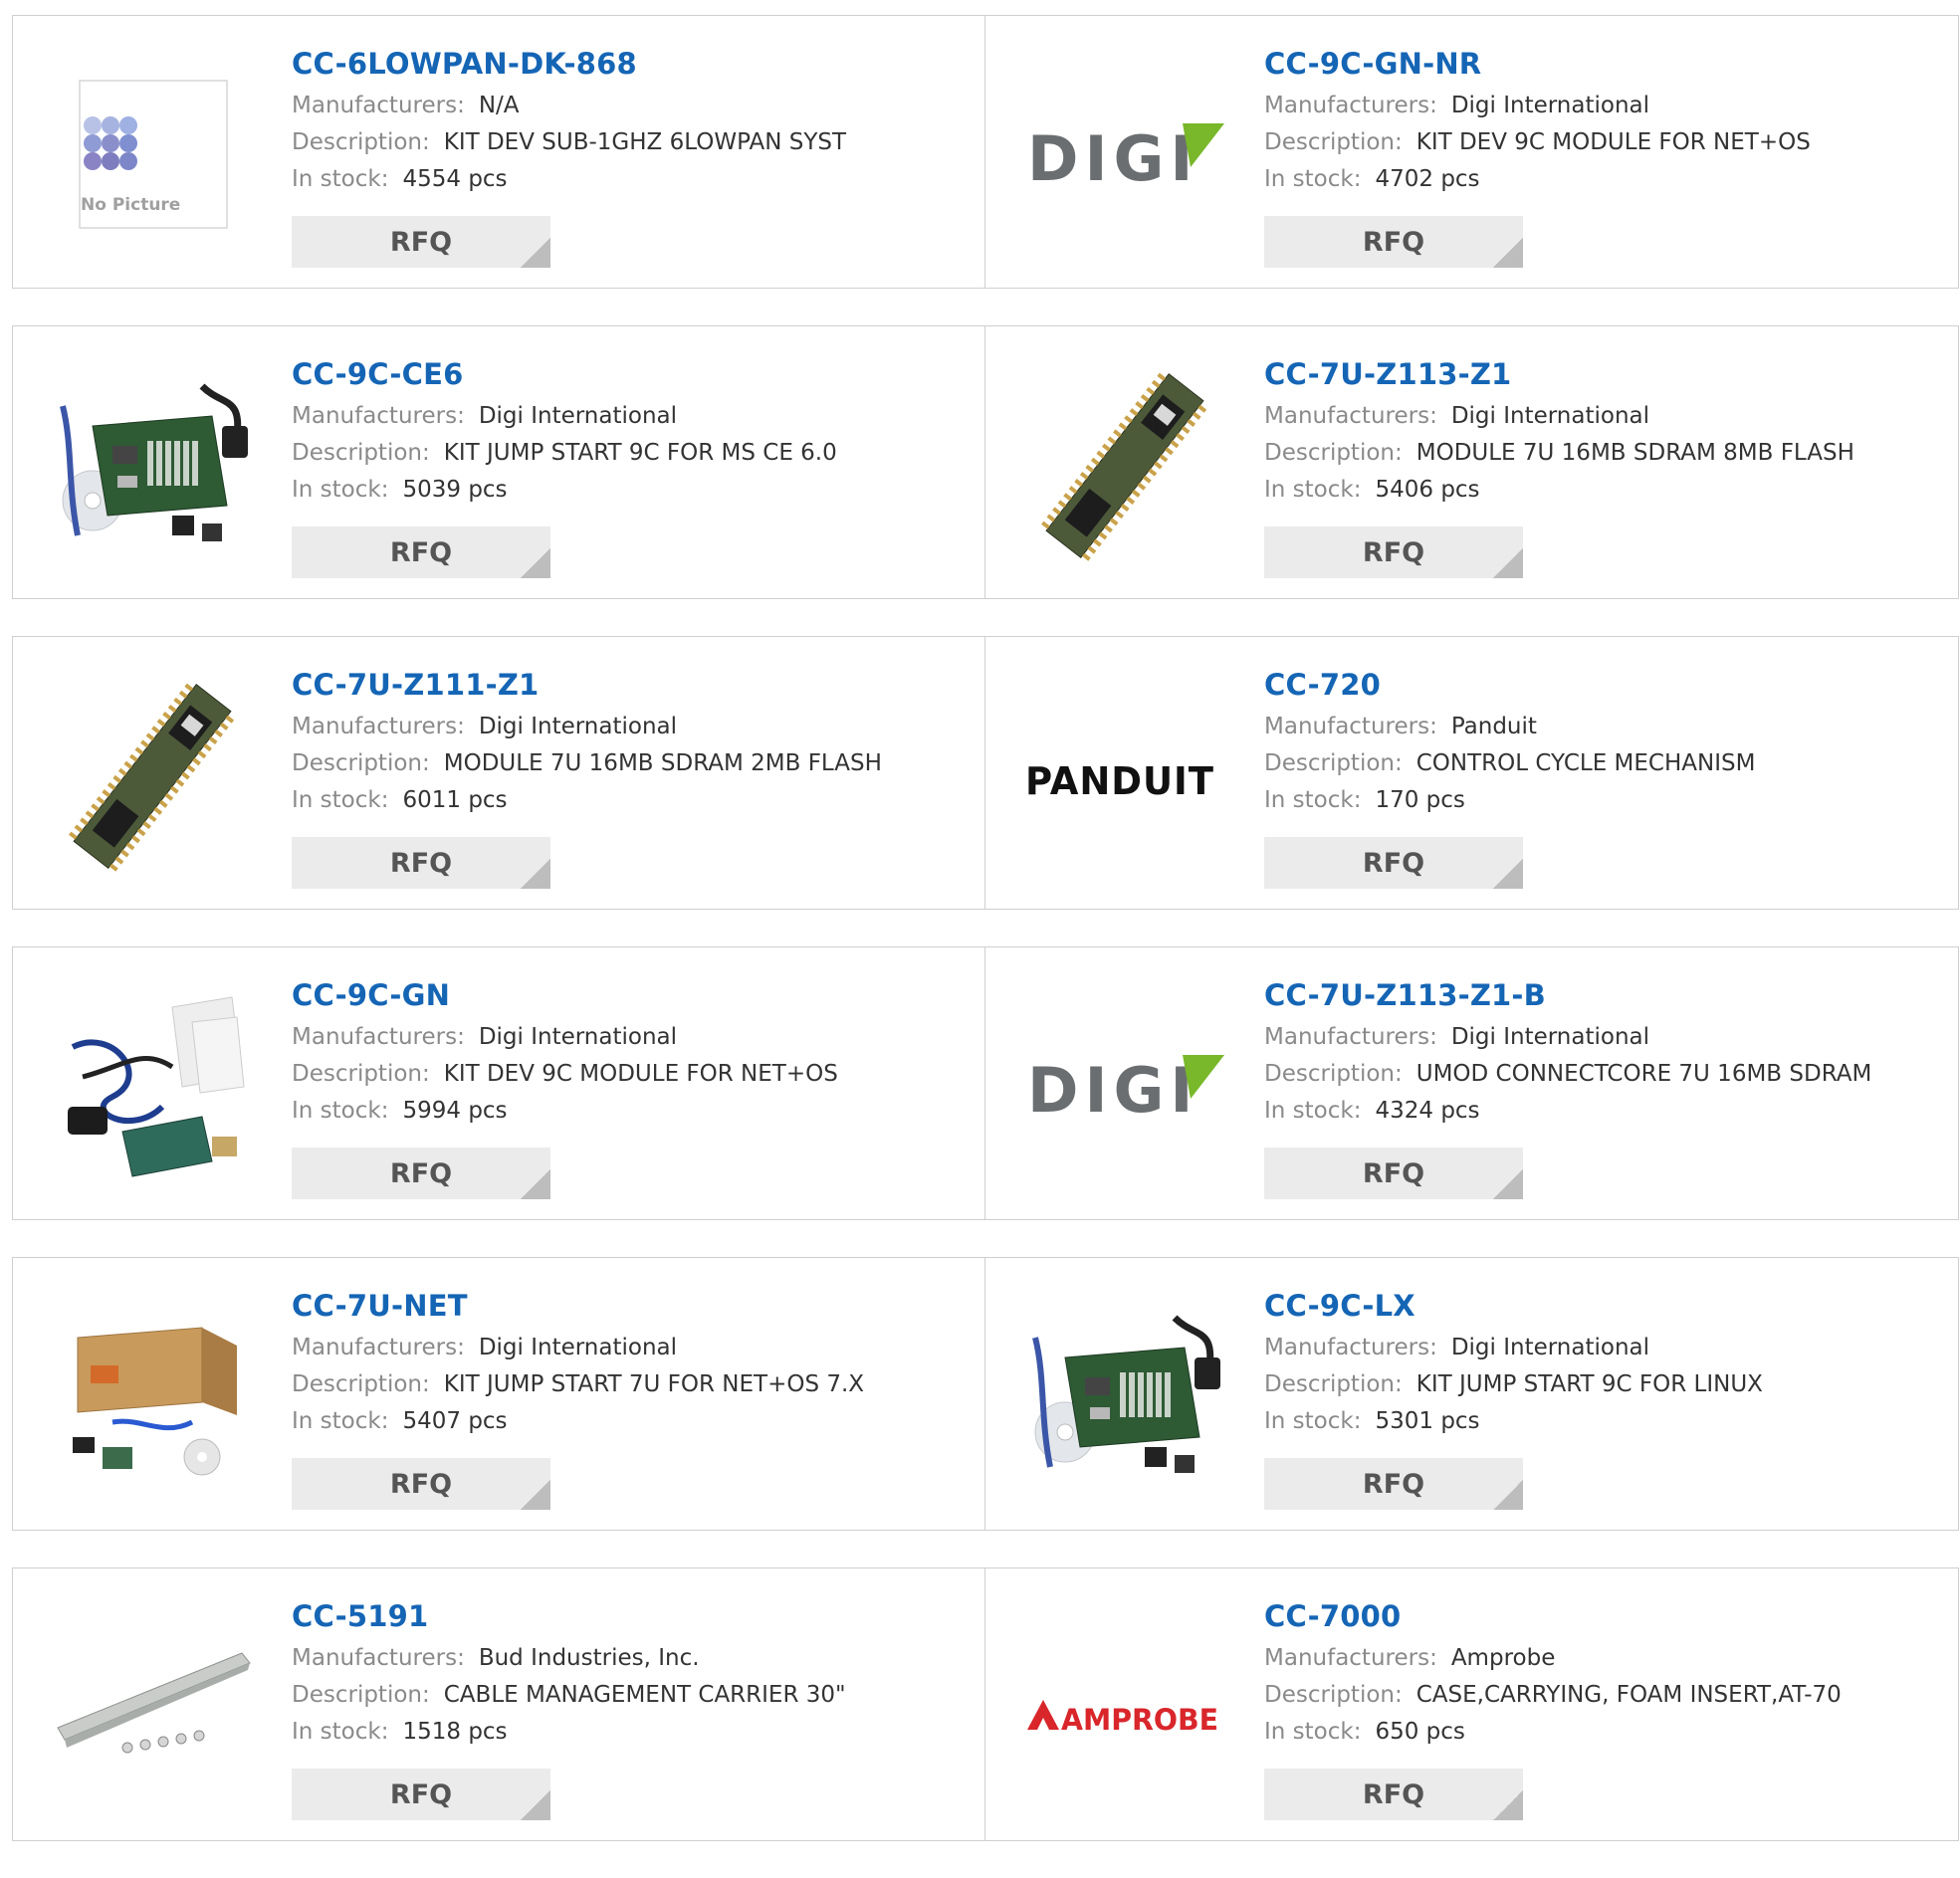  What do you see at coordinates (1427, 179) in the screenshot?
I see `stock-value: 4702 pcs` at bounding box center [1427, 179].